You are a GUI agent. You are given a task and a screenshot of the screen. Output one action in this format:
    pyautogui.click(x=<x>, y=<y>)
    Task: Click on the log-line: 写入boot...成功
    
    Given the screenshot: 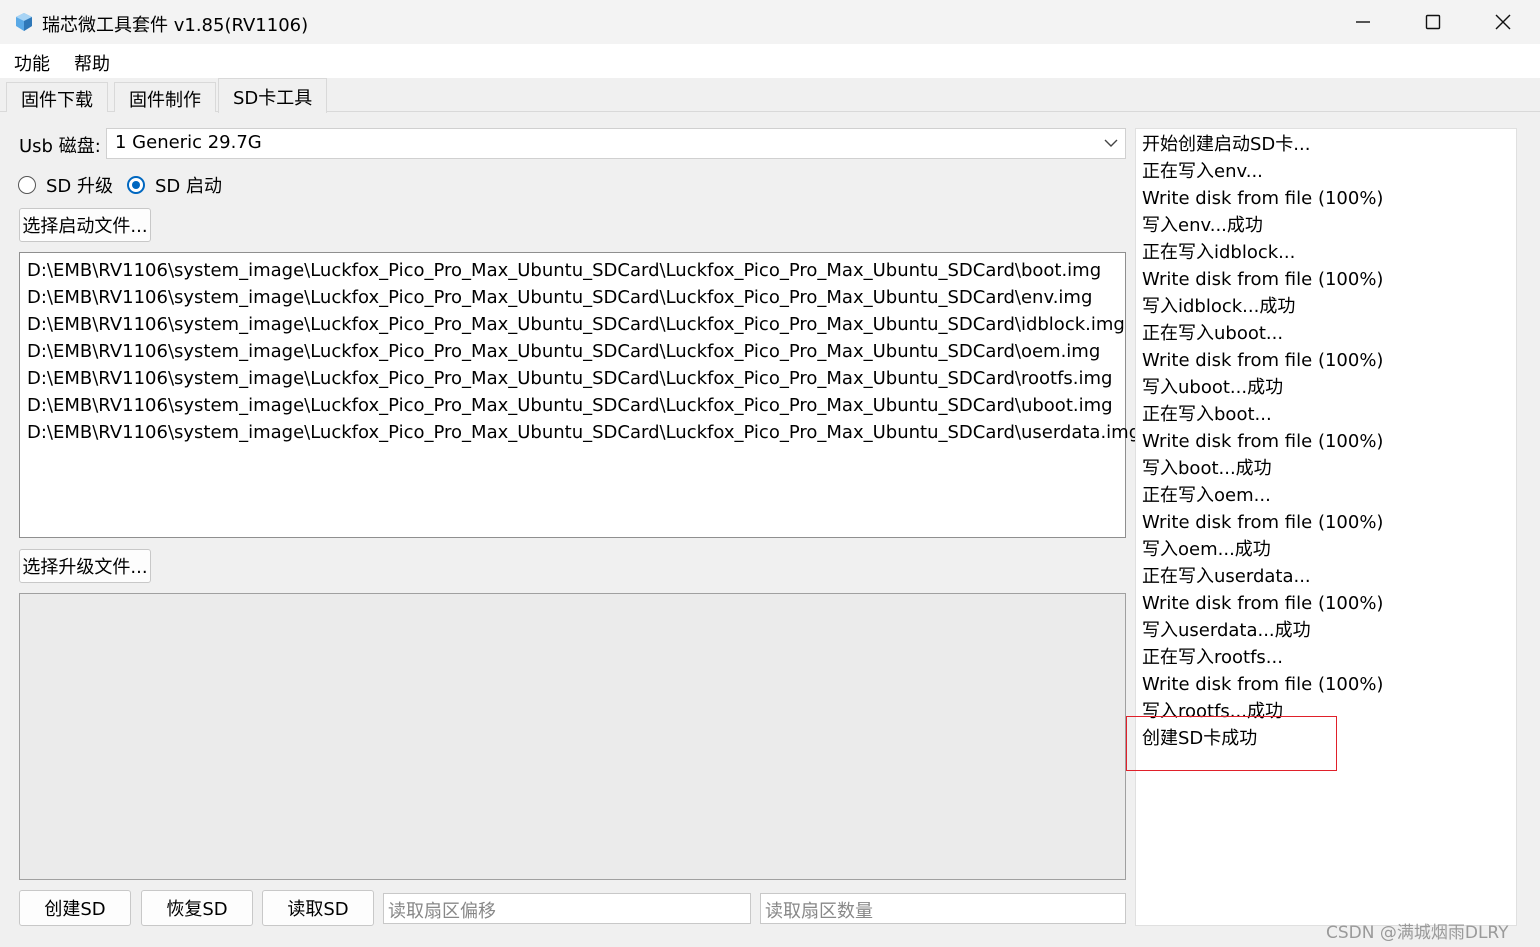 What is the action you would take?
    pyautogui.click(x=1207, y=468)
    